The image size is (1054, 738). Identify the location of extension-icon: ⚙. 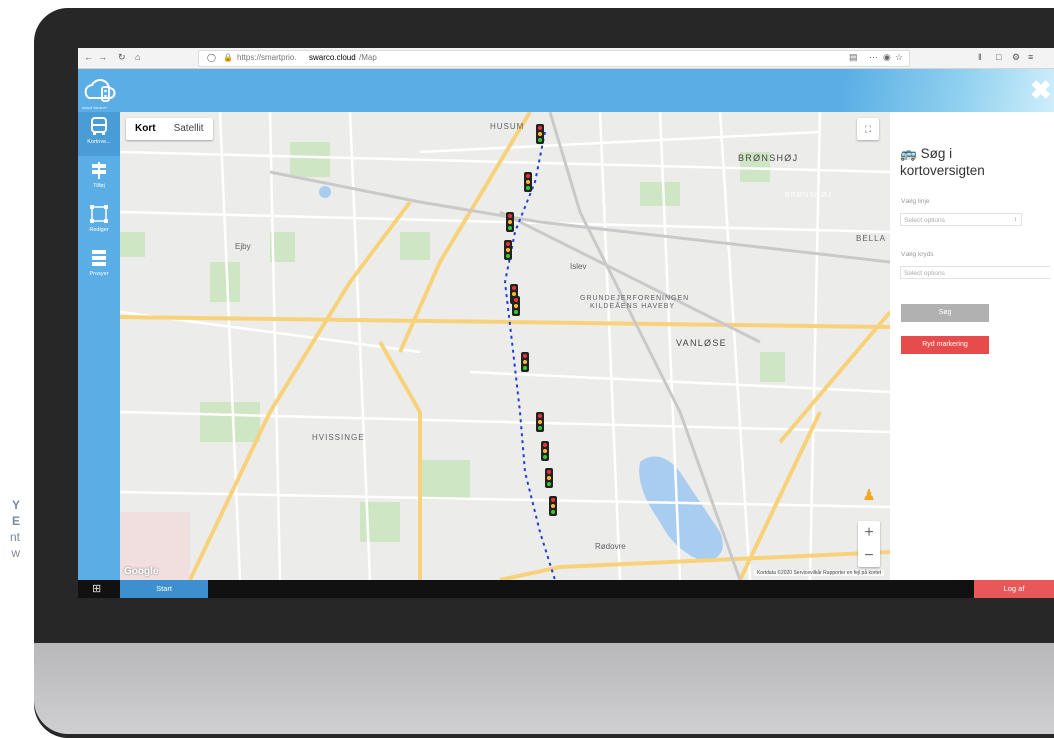
(1016, 57).